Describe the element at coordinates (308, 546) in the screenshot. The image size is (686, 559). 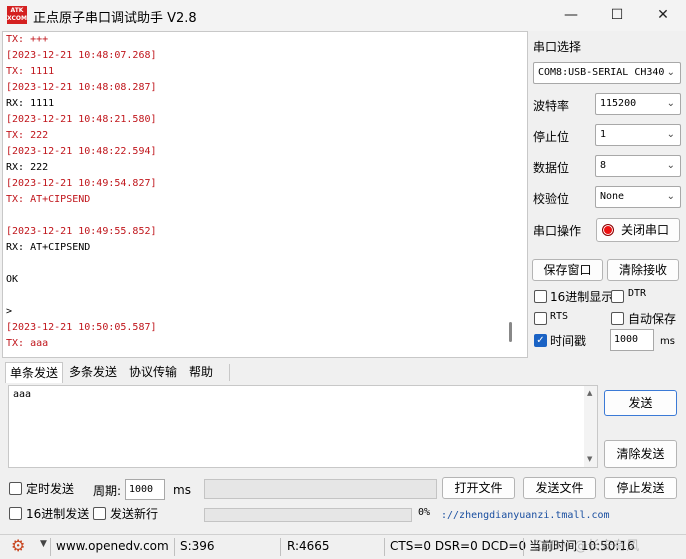
I see `received-count: R:4665` at that location.